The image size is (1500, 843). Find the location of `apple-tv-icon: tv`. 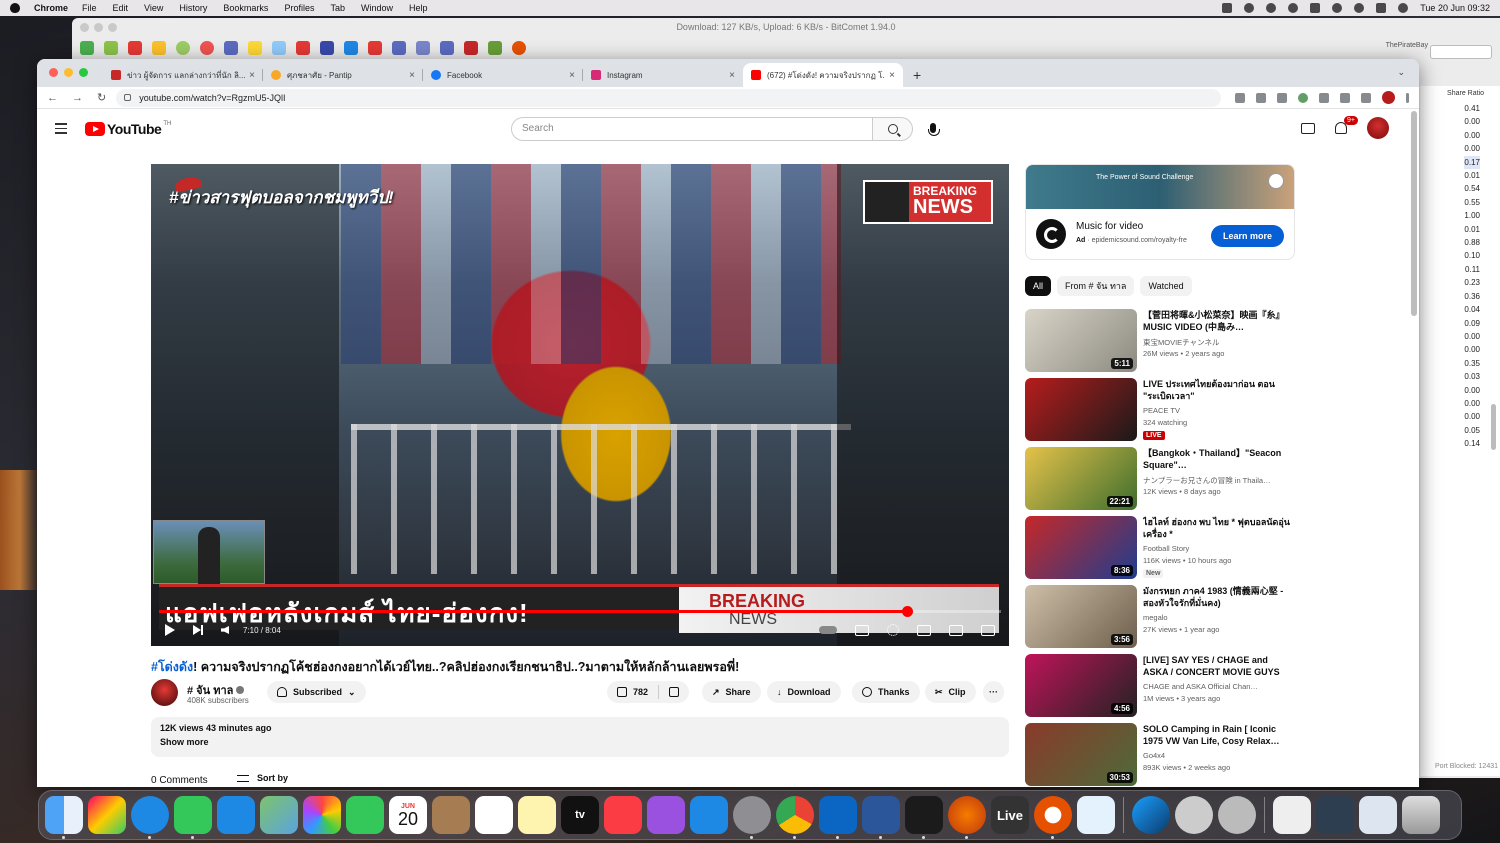

apple-tv-icon: tv is located at coordinates (580, 815).